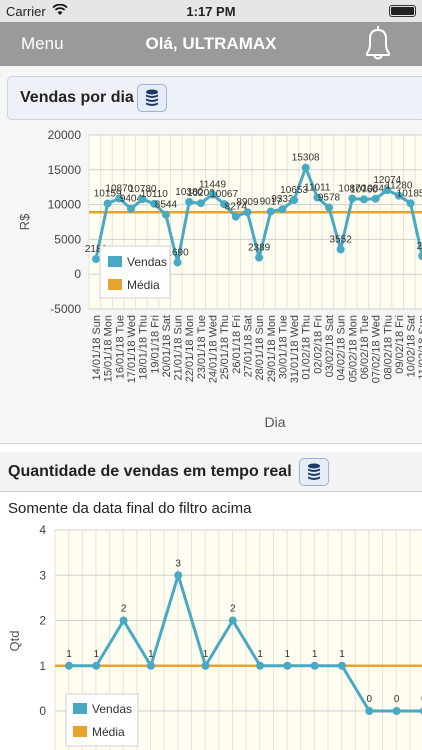 The width and height of the screenshot is (422, 750). Describe the element at coordinates (132, 349) in the screenshot. I see `x-tick-label: 17/01/18 Wed` at that location.